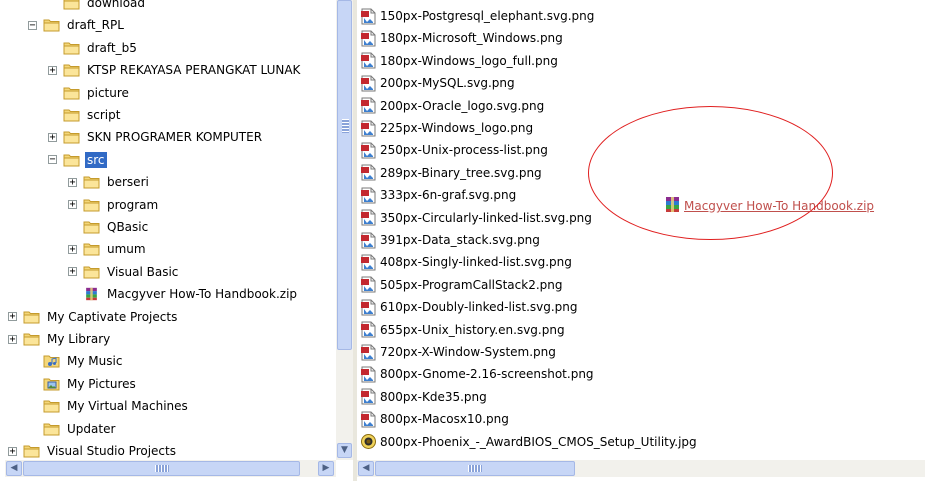 The height and width of the screenshot is (481, 925). I want to click on file-item: 333px-6n-graf.svg.png, so click(438, 195).